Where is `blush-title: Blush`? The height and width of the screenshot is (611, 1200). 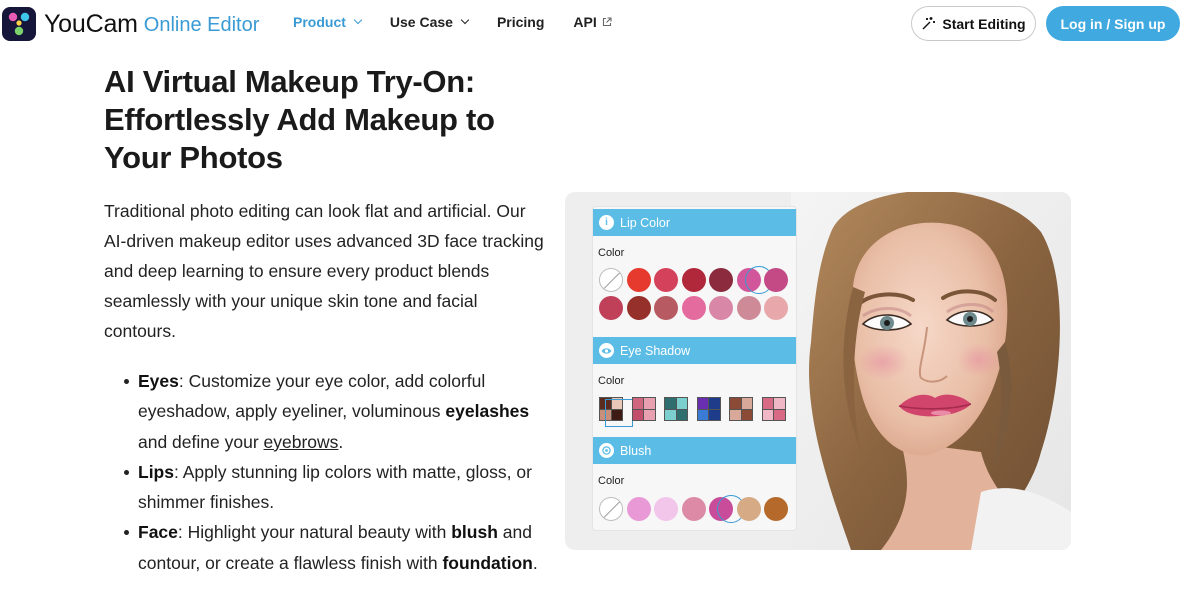 blush-title: Blush is located at coordinates (636, 450).